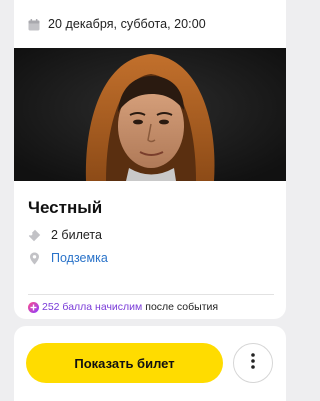 This screenshot has height=401, width=320. What do you see at coordinates (34, 24) in the screenshot?
I see `calendar-icon` at bounding box center [34, 24].